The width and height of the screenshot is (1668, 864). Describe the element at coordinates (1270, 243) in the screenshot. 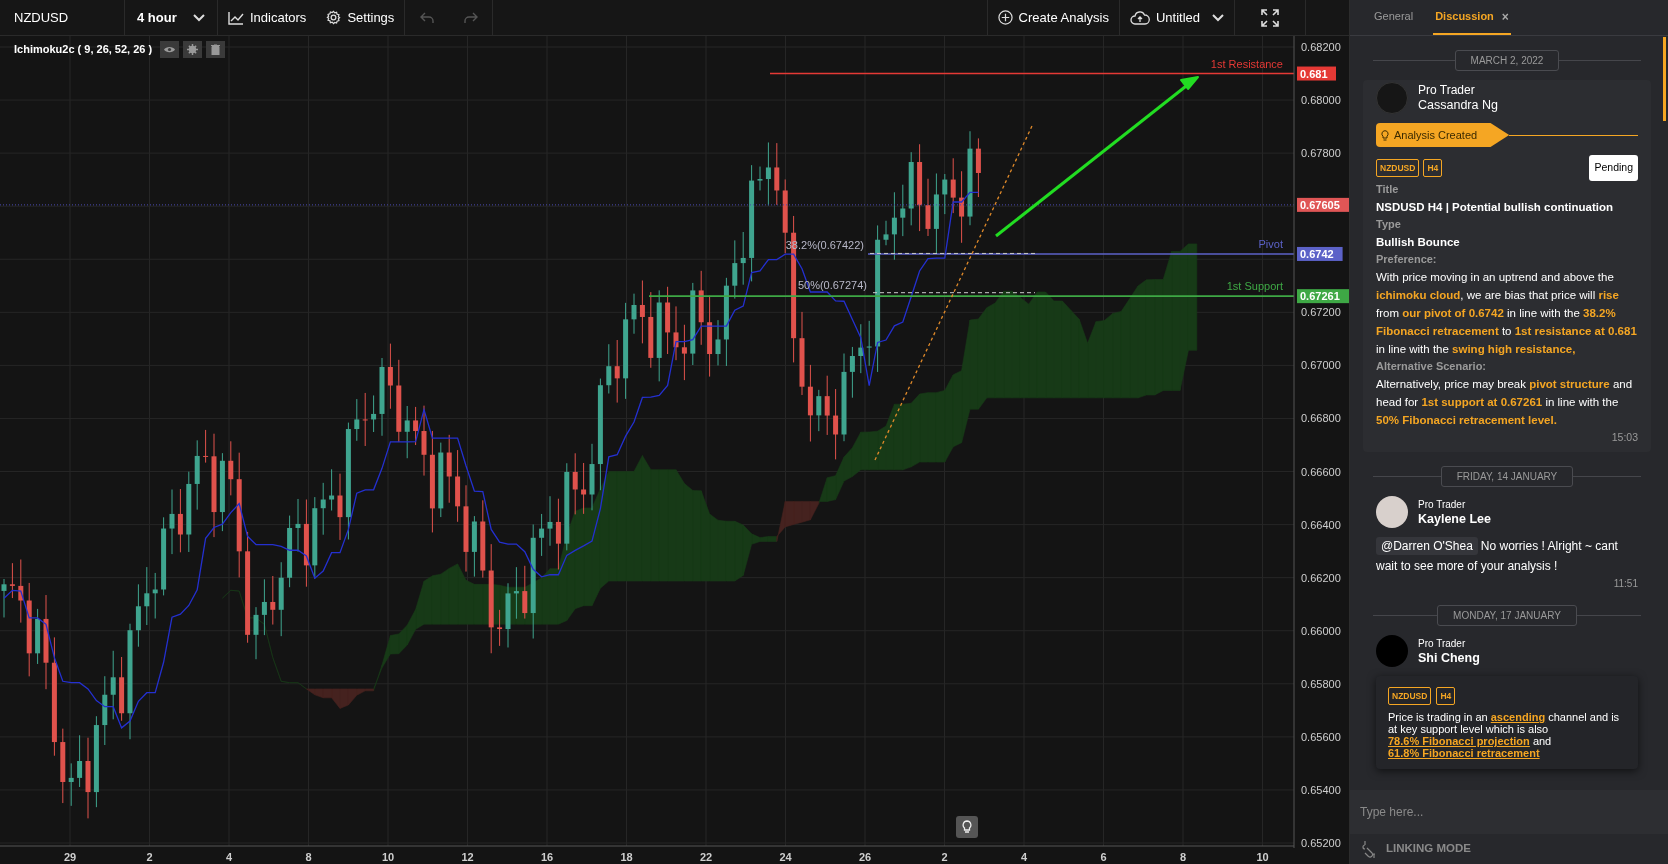

I see `level-label: Pivot` at that location.